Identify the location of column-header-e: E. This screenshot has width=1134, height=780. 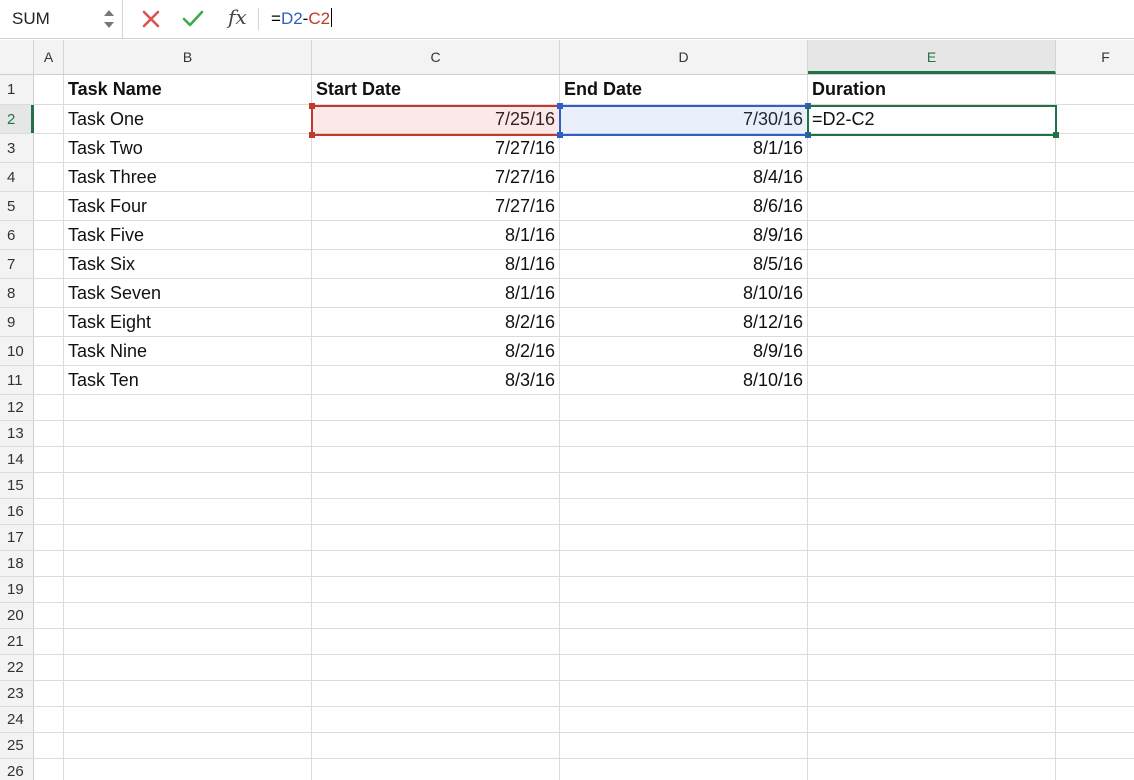
(932, 57).